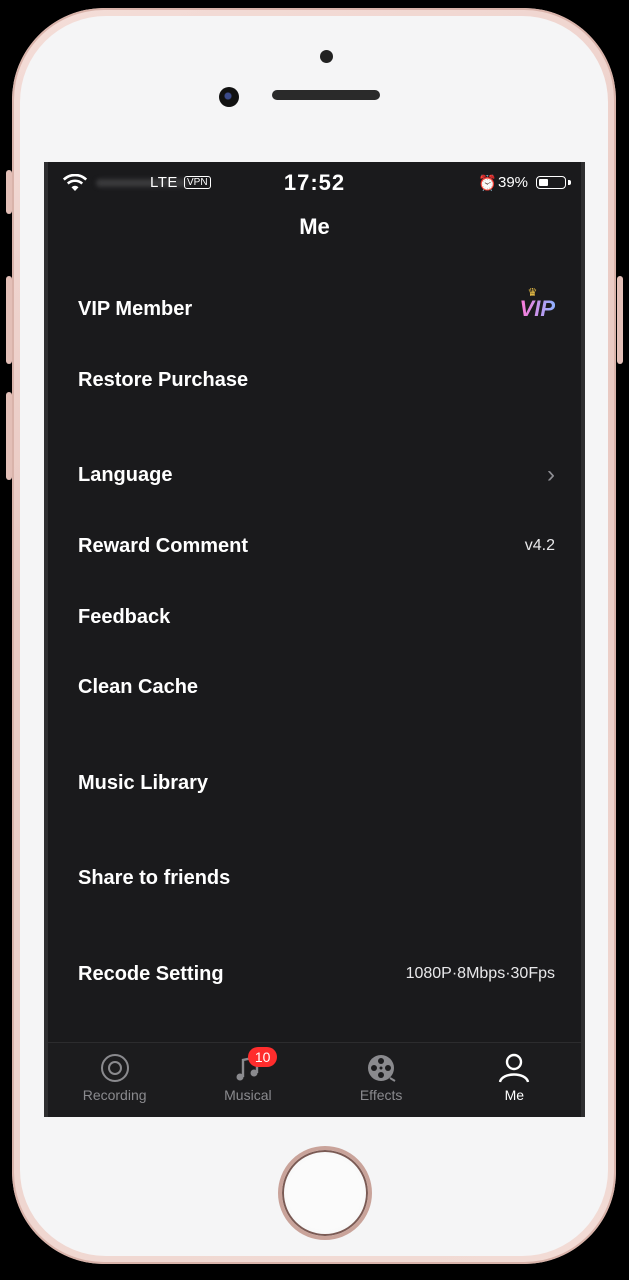 The image size is (629, 1280). Describe the element at coordinates (514, 1095) in the screenshot. I see `tab-me-label: Me` at that location.